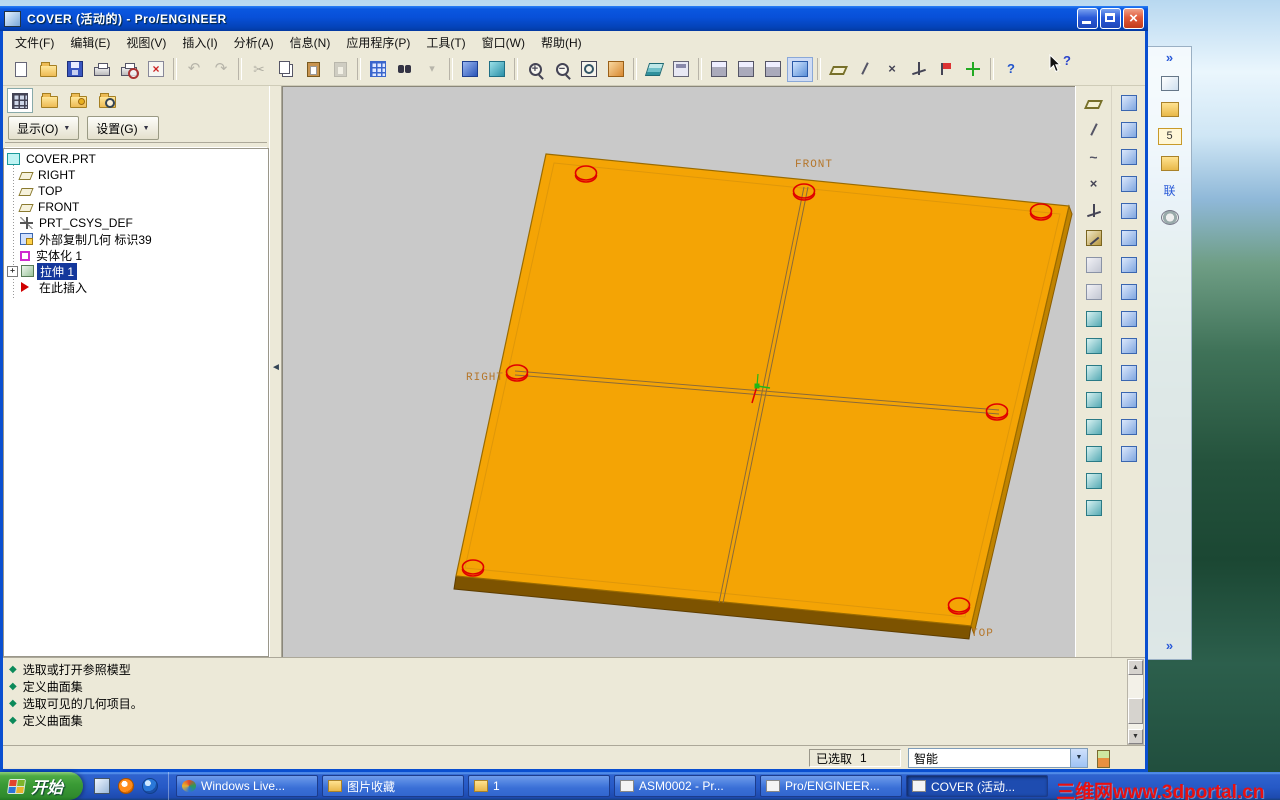  Describe the element at coordinates (156, 69) in the screenshot. I see `erase-button` at that location.